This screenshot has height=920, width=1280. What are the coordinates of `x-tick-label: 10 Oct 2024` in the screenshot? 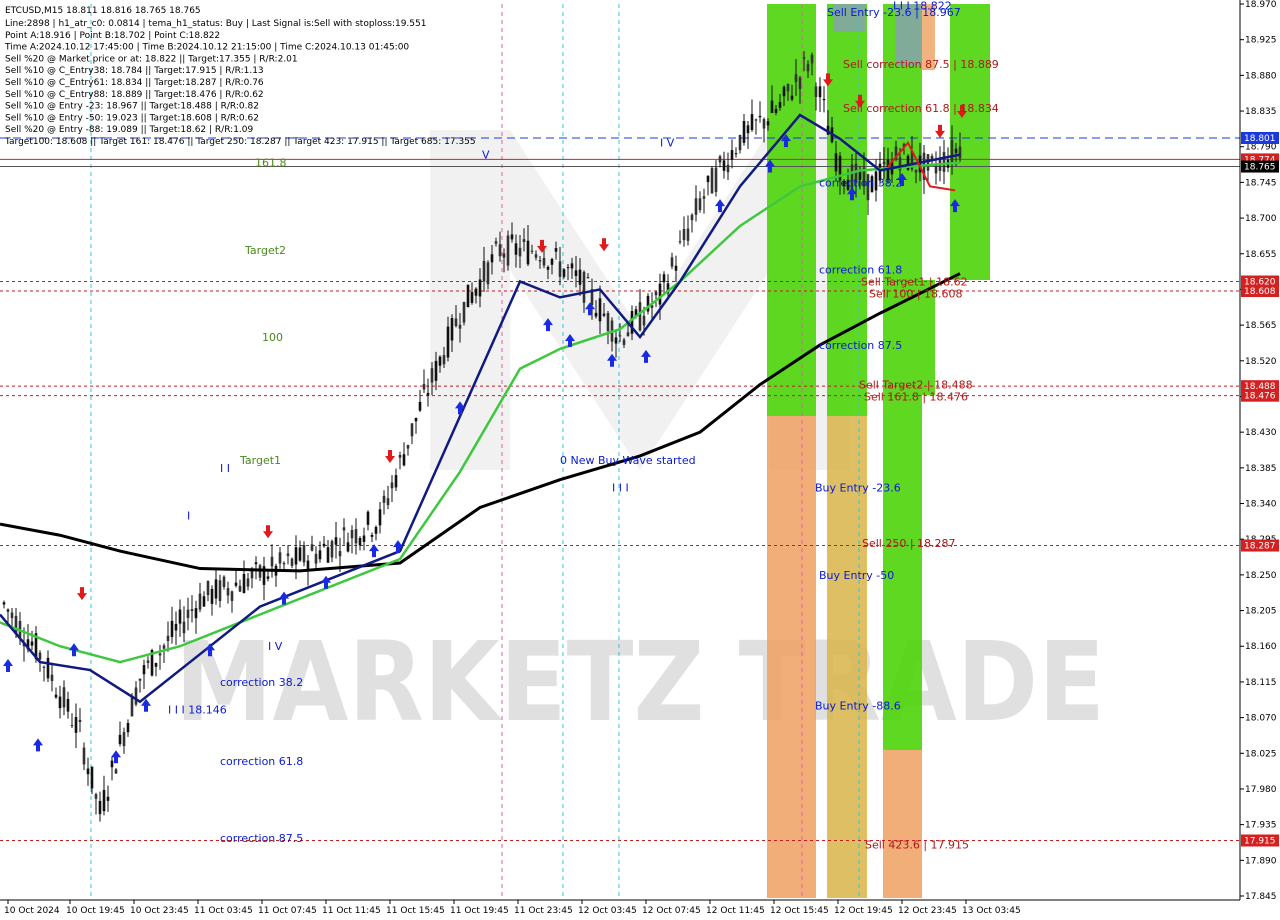 It's located at (32, 911).